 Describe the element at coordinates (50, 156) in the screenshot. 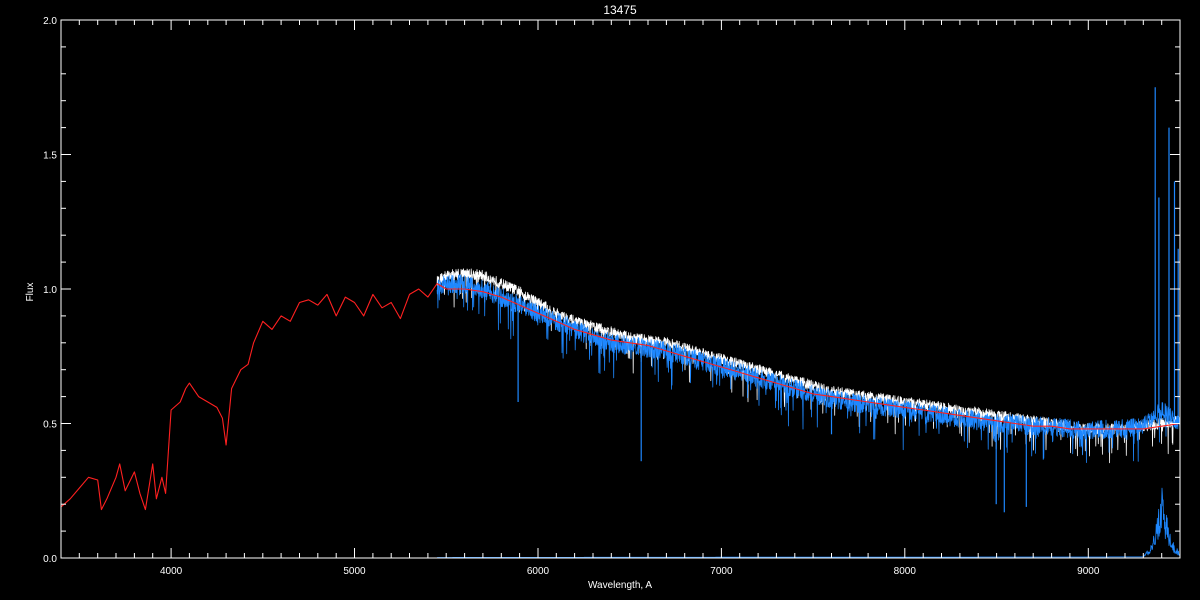

I see `y-tick-label: 1.5` at that location.